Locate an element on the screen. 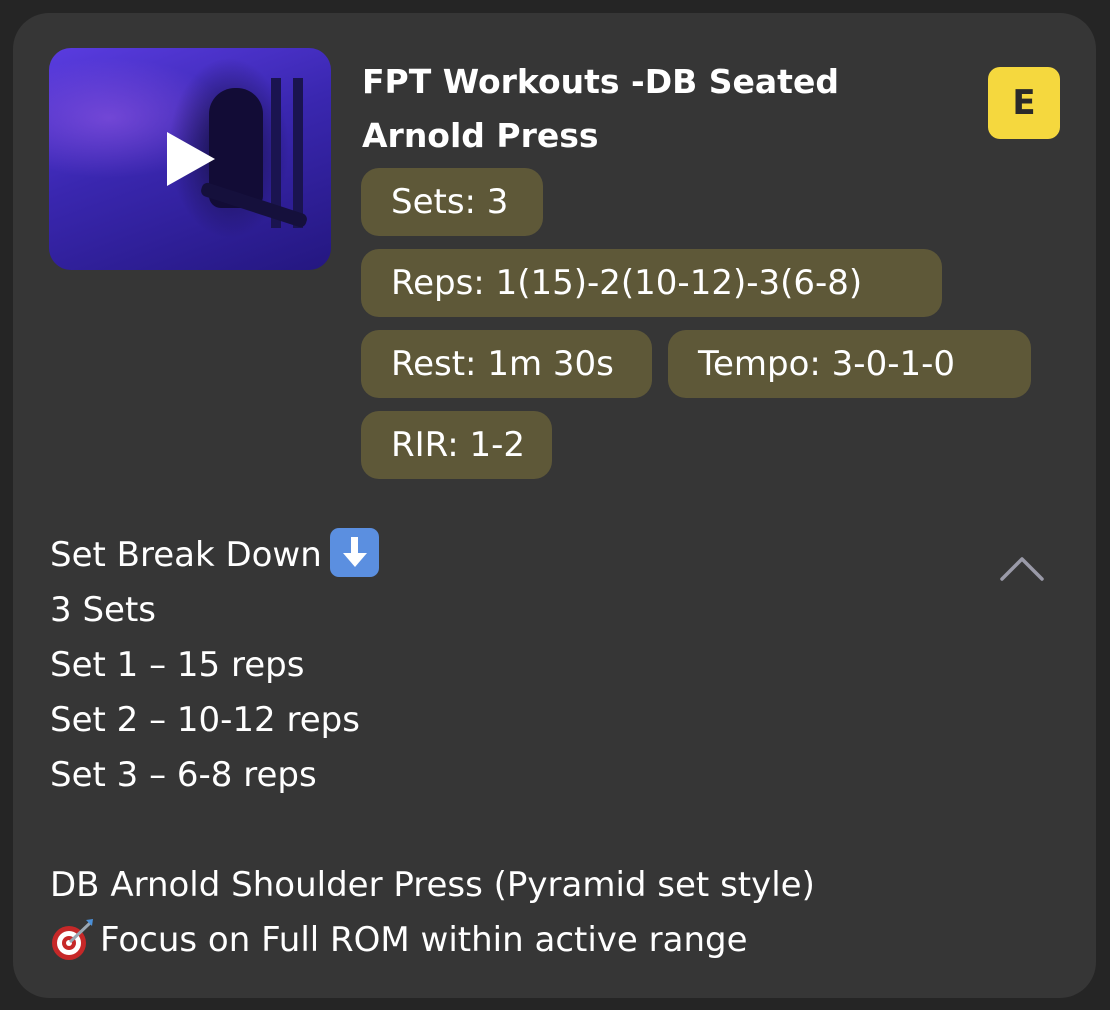 The image size is (1110, 1010). target-icon is located at coordinates (72, 939).